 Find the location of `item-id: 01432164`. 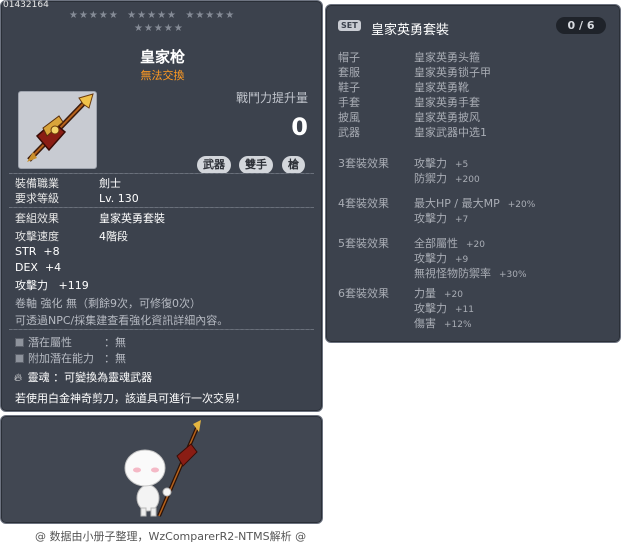

item-id: 01432164 is located at coordinates (26, 5).